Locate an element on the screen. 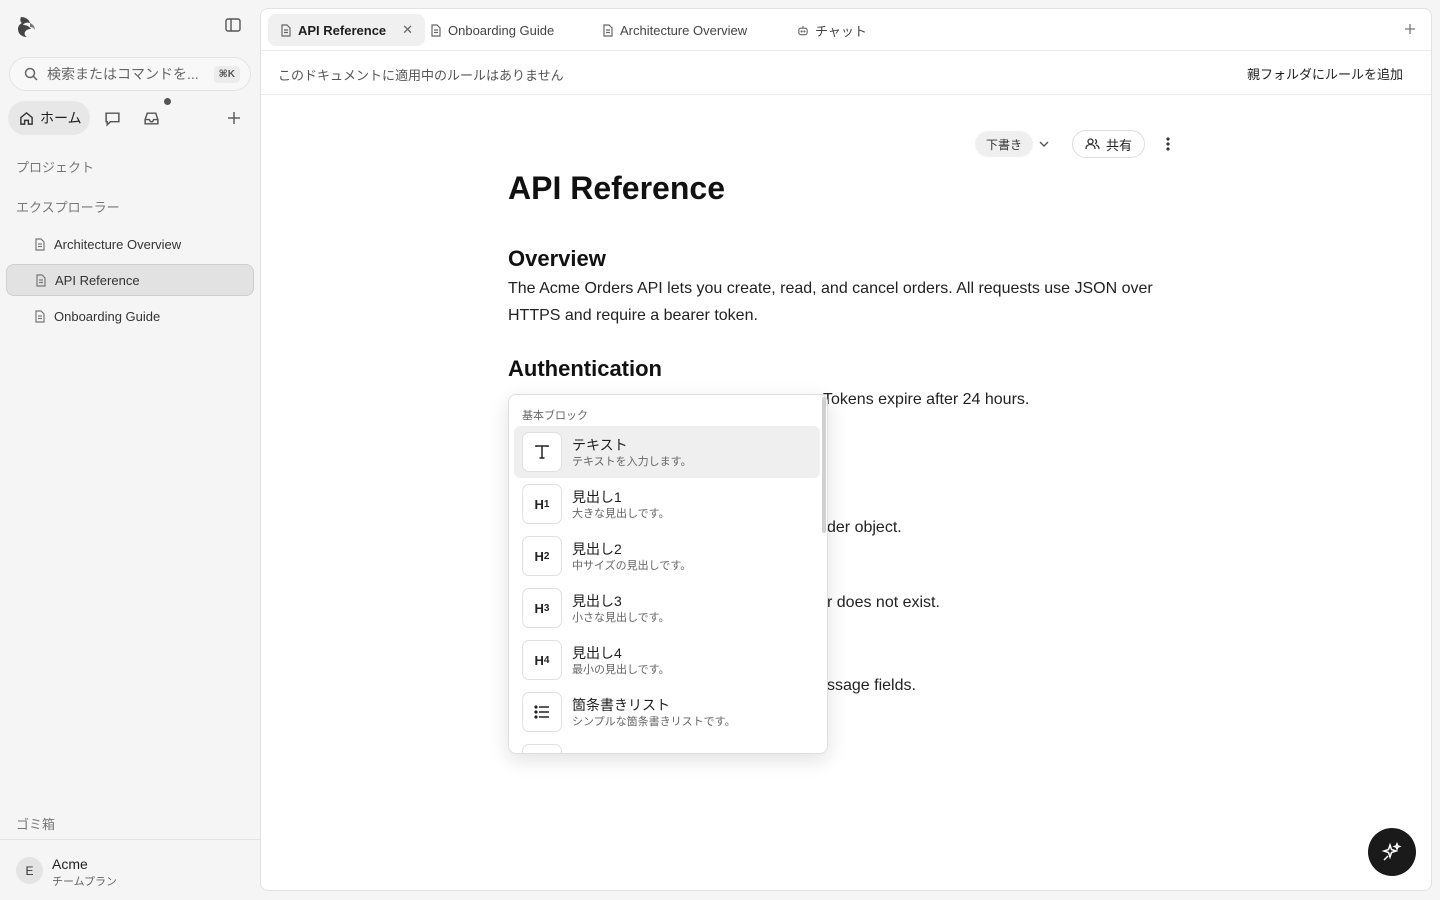  org-name: Acme is located at coordinates (70, 864).